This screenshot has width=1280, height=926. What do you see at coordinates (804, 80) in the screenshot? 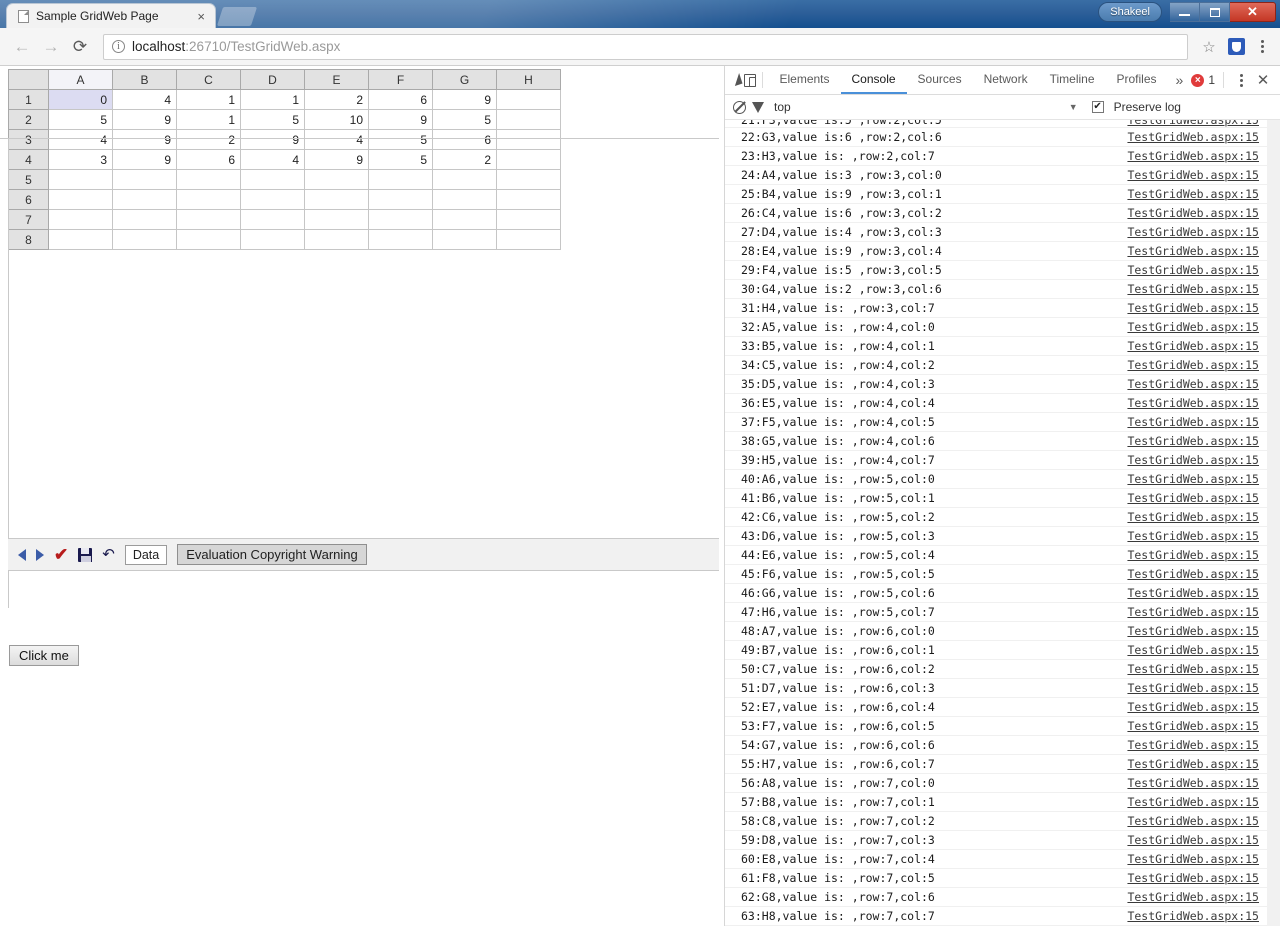
I see `devtools-tab-elements: Elements` at bounding box center [804, 80].